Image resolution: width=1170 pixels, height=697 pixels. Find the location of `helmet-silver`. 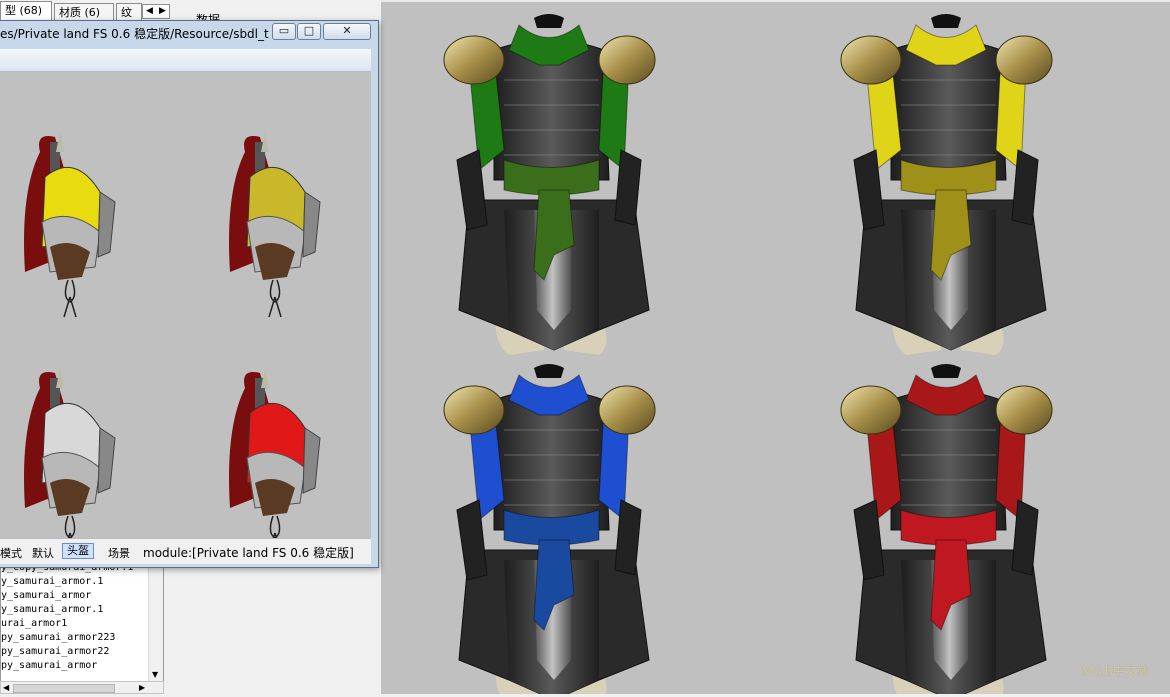

helmet-silver is located at coordinates (69, 460).